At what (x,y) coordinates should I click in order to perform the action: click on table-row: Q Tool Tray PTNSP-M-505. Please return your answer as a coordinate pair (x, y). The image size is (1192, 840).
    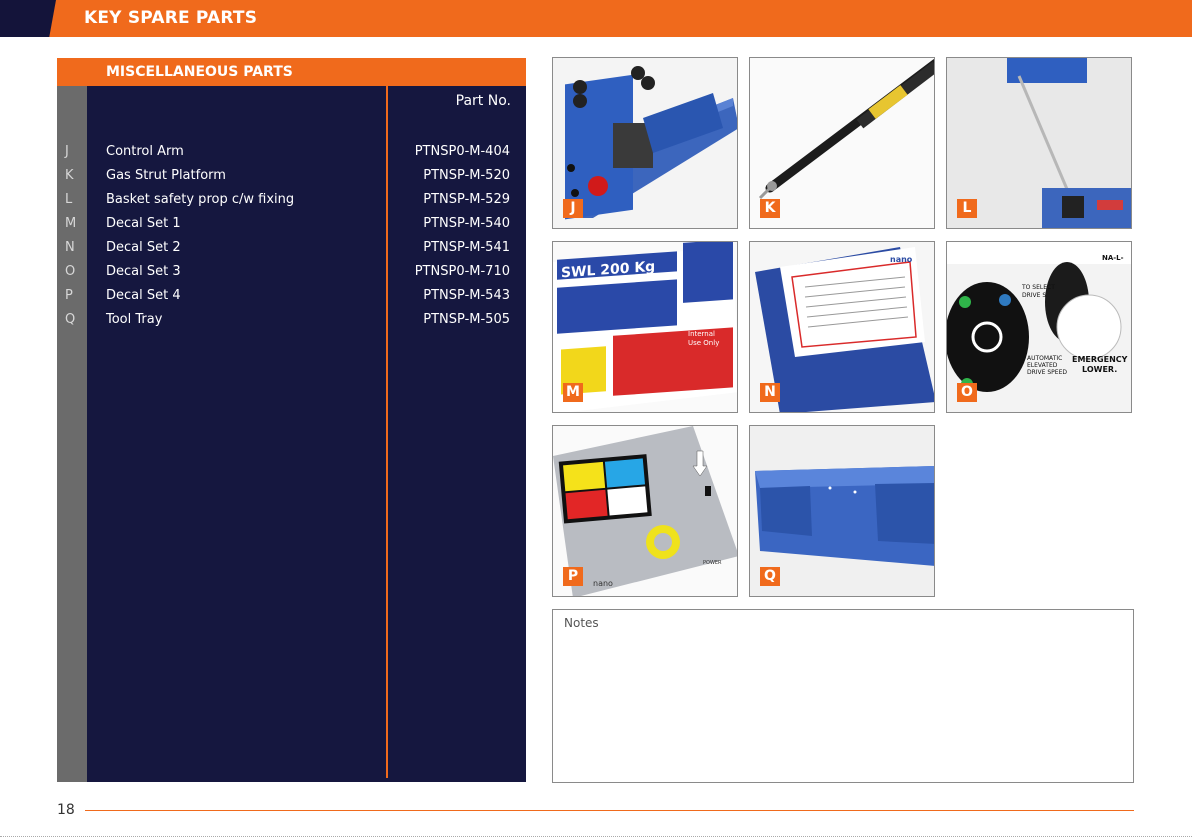
    Looking at the image, I should click on (291, 324).